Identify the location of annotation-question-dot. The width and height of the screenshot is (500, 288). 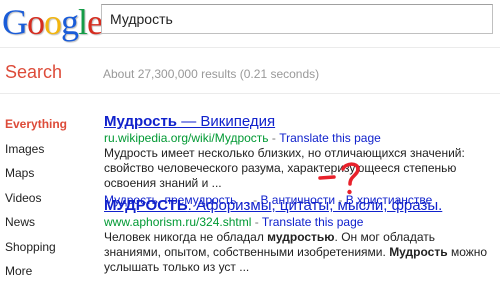
(349, 192).